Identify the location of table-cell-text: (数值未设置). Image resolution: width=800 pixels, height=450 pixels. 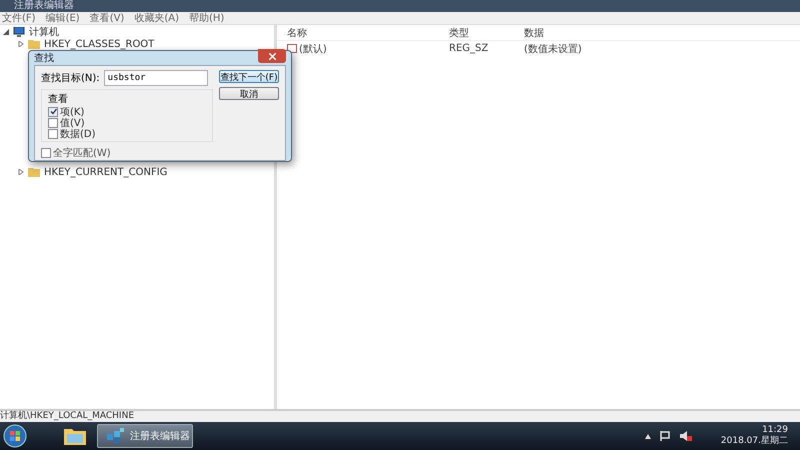
(553, 49).